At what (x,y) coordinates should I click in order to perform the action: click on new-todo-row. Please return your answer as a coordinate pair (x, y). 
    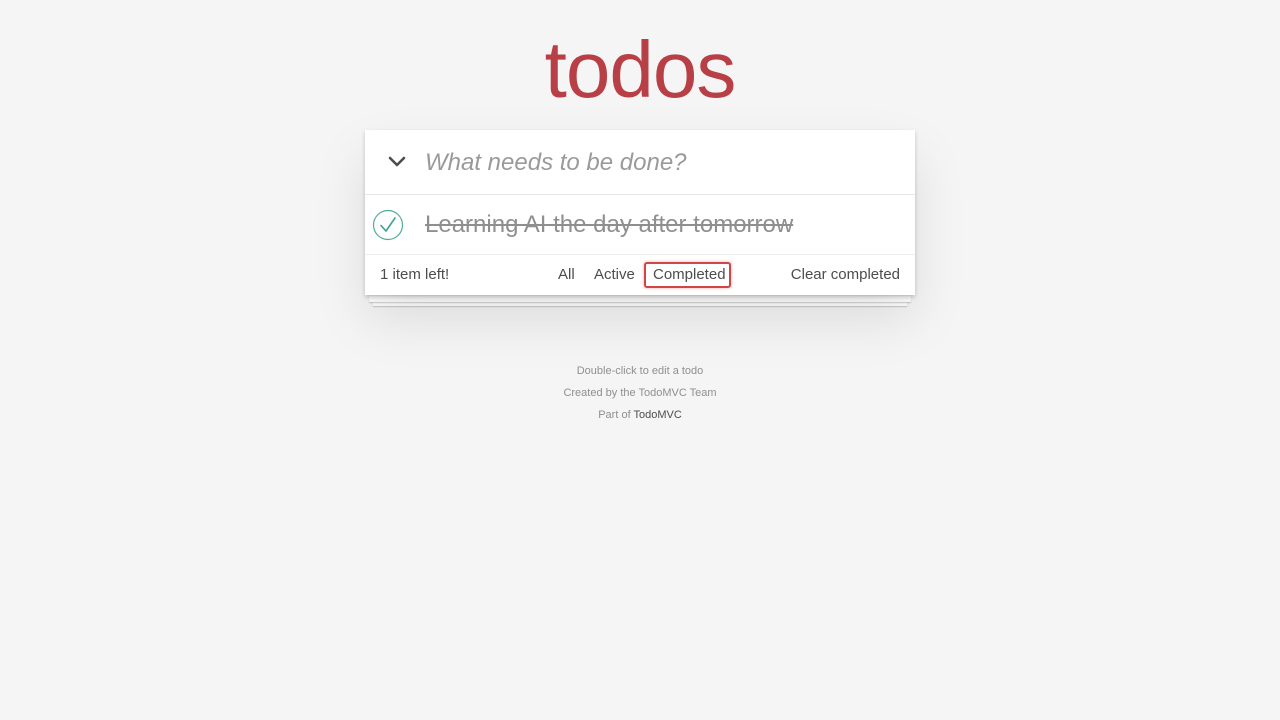
    Looking at the image, I should click on (640, 162).